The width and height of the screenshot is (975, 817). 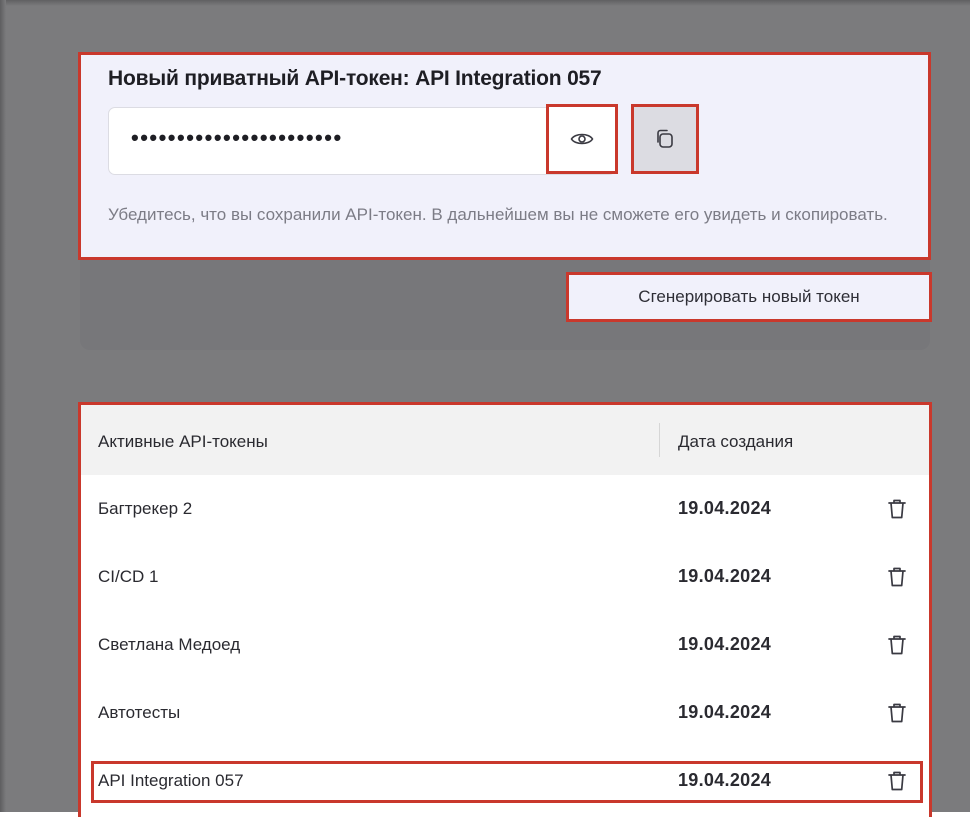 What do you see at coordinates (505, 577) in the screenshot?
I see `table-row: CI/CD 1 19.04.2024` at bounding box center [505, 577].